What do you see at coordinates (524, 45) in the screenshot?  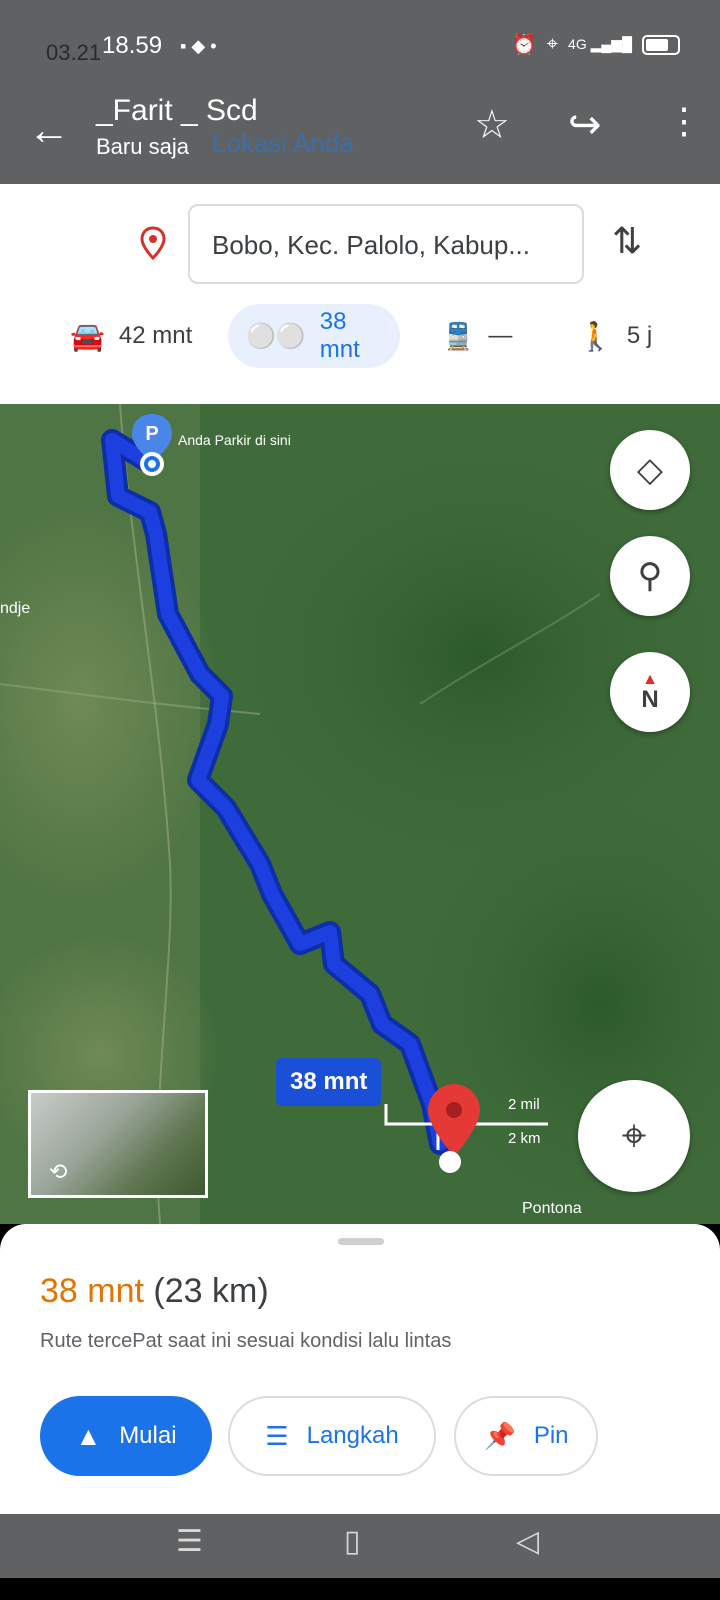 I see `alarm-icon: ⏰` at bounding box center [524, 45].